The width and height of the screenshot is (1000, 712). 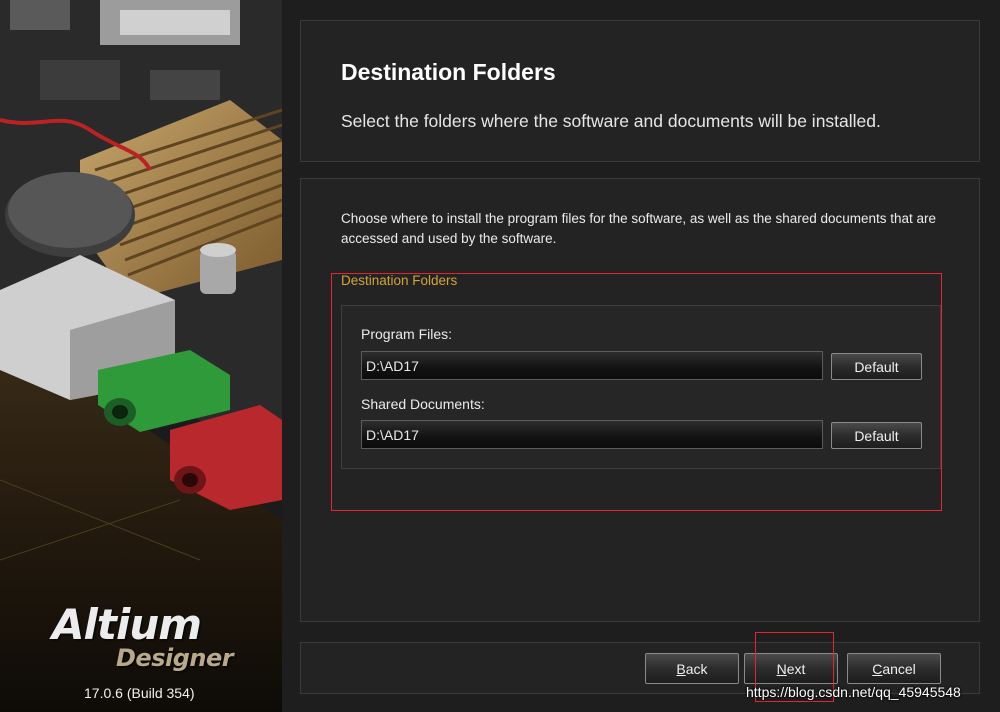 I want to click on program-files-label: Program Files:, so click(x=407, y=334).